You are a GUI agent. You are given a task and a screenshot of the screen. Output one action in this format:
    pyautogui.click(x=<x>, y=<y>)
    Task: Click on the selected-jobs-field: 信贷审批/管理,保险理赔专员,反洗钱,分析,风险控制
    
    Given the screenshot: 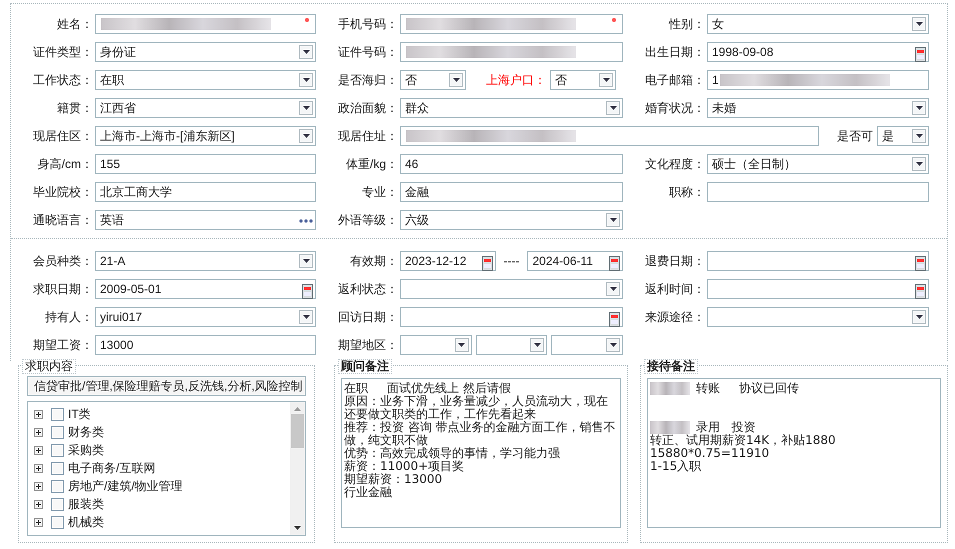 What is the action you would take?
    pyautogui.click(x=166, y=386)
    